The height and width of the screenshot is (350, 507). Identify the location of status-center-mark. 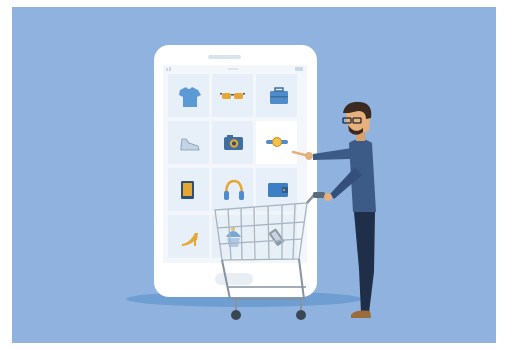
(233, 69).